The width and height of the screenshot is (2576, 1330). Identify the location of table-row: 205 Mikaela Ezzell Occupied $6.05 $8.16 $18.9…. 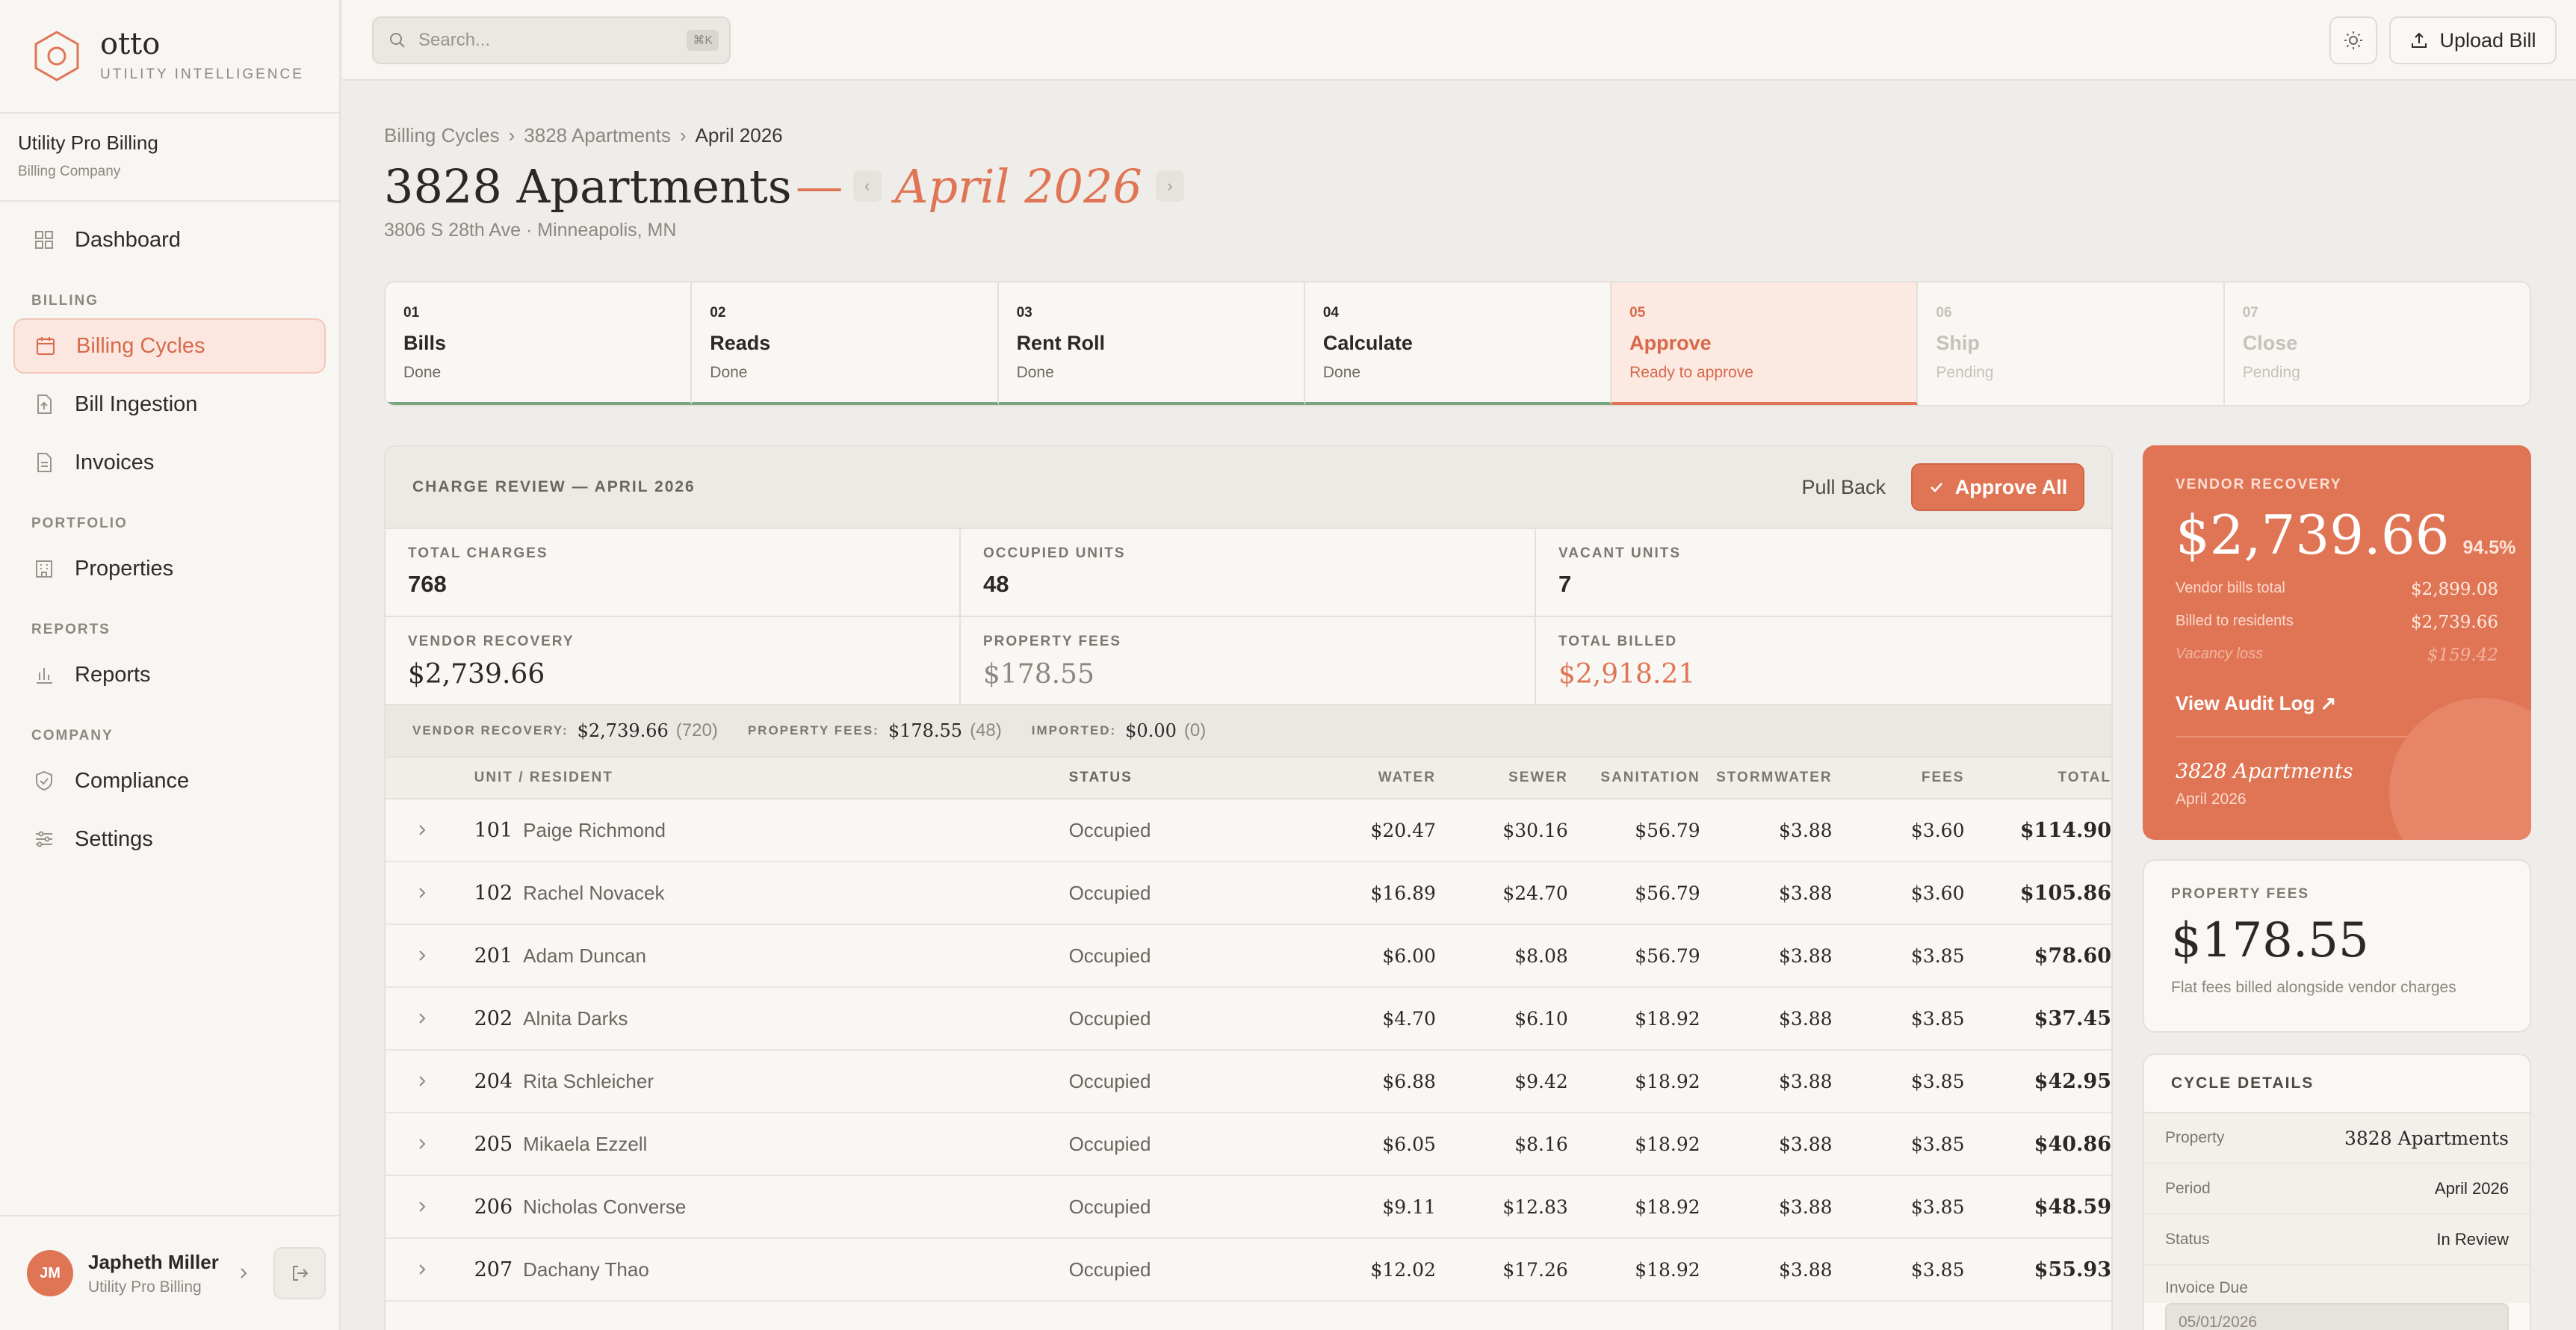
(1248, 1144).